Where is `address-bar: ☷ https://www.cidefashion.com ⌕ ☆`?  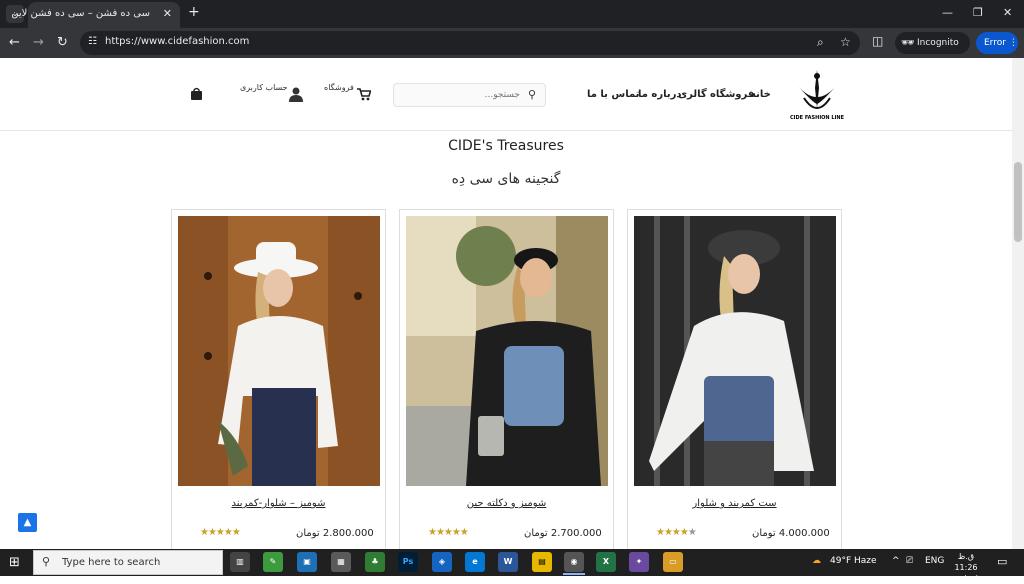 address-bar: ☷ https://www.cidefashion.com ⌕ ☆ is located at coordinates (470, 43).